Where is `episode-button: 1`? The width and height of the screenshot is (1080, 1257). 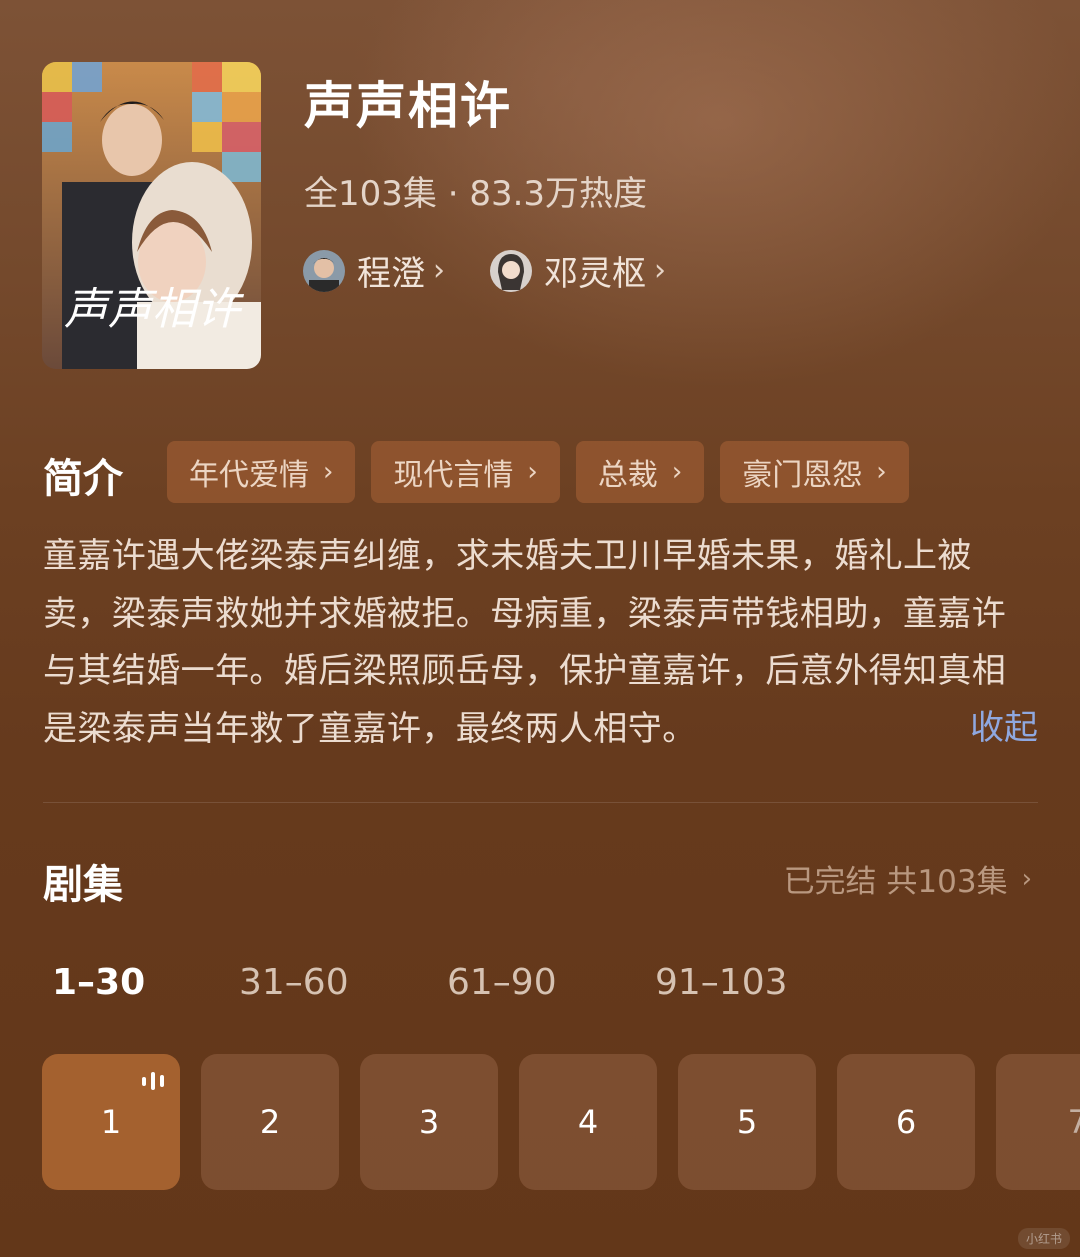
episode-button: 1 is located at coordinates (111, 1122).